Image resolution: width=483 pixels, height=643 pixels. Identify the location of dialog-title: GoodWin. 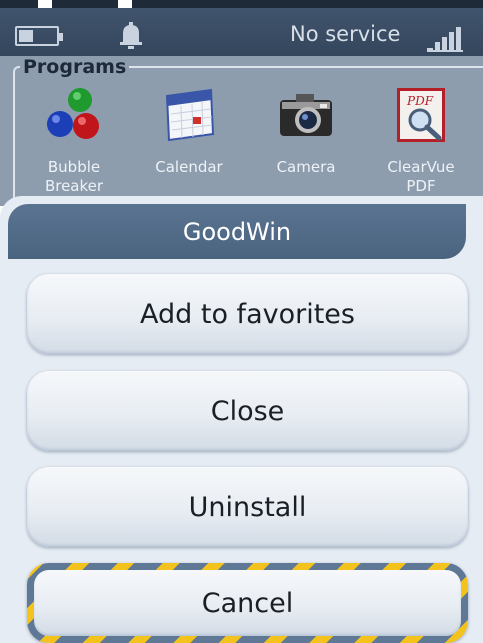
(237, 231).